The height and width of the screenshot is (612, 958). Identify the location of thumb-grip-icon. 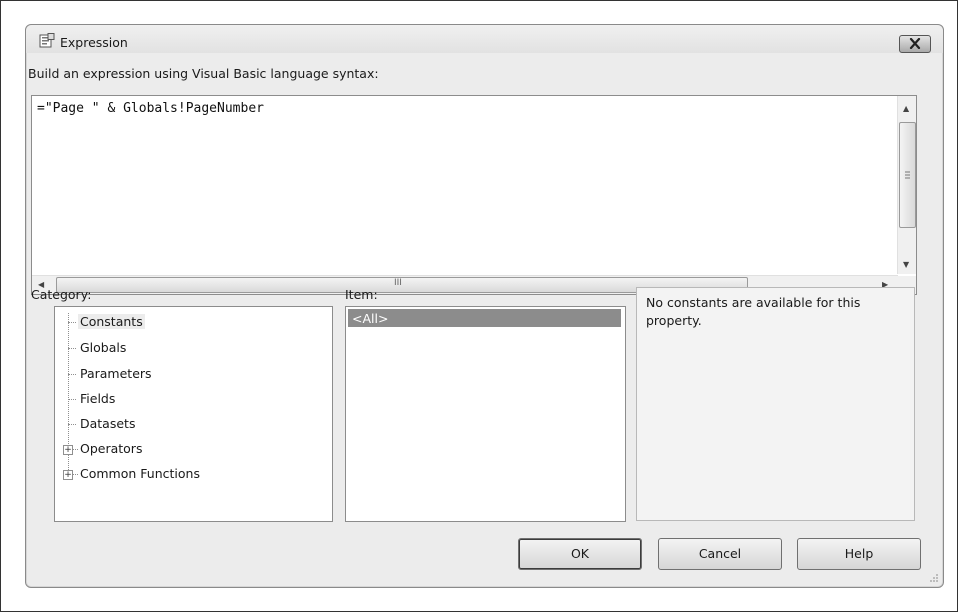
(907, 175).